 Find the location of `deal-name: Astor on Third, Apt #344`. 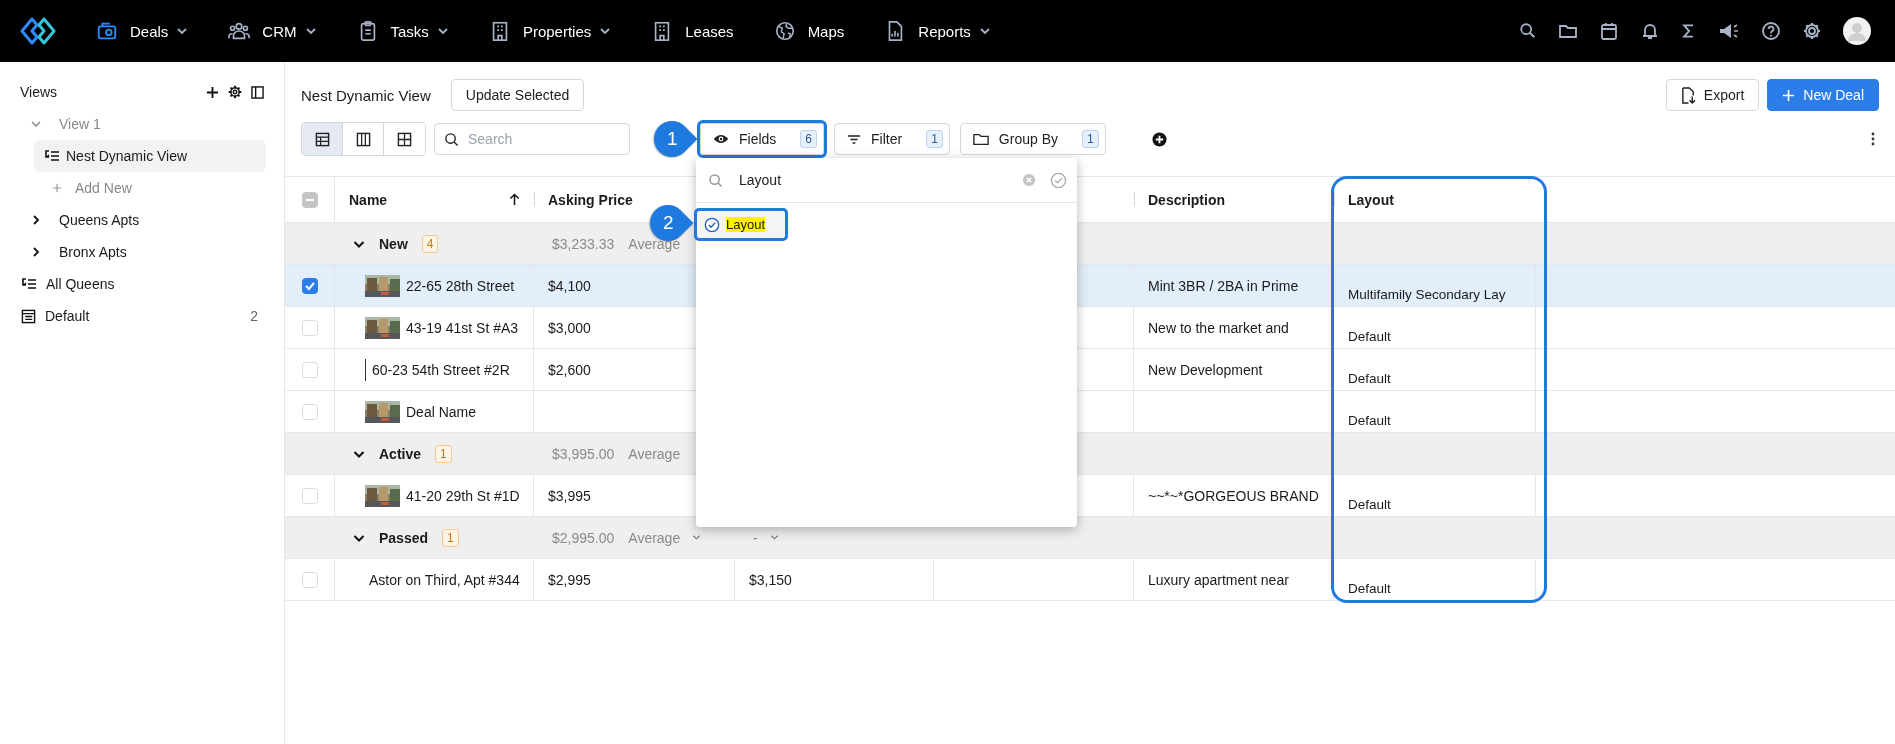

deal-name: Astor on Third, Apt #344 is located at coordinates (444, 579).